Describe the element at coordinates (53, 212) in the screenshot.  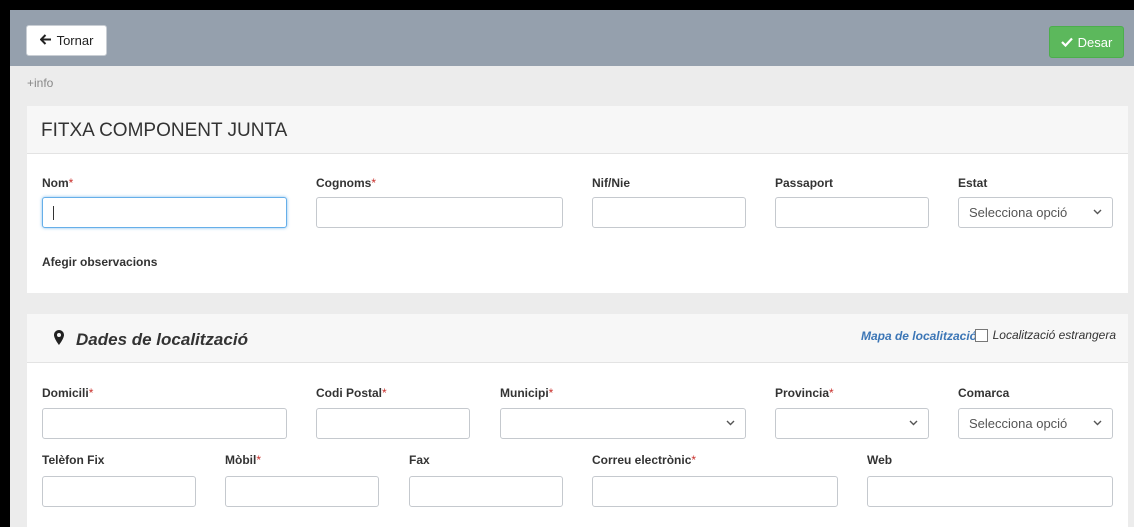
I see `text-caret` at that location.